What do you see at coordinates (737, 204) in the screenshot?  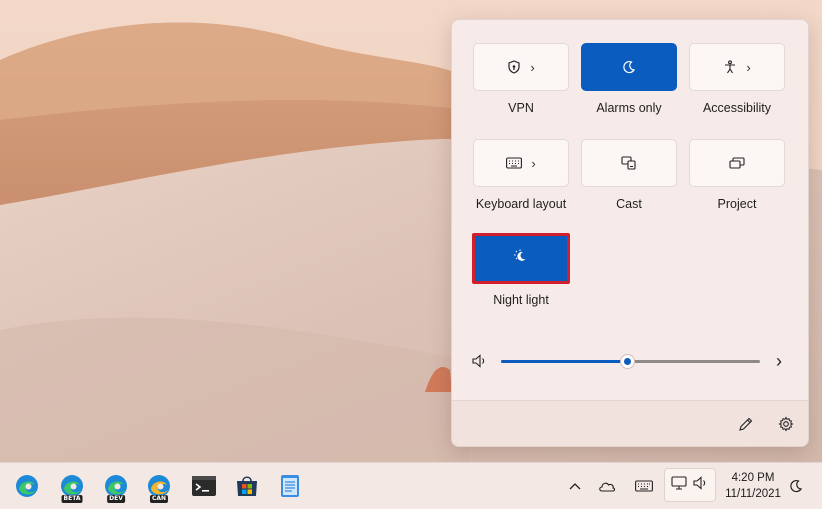 I see `project-label: Project` at bounding box center [737, 204].